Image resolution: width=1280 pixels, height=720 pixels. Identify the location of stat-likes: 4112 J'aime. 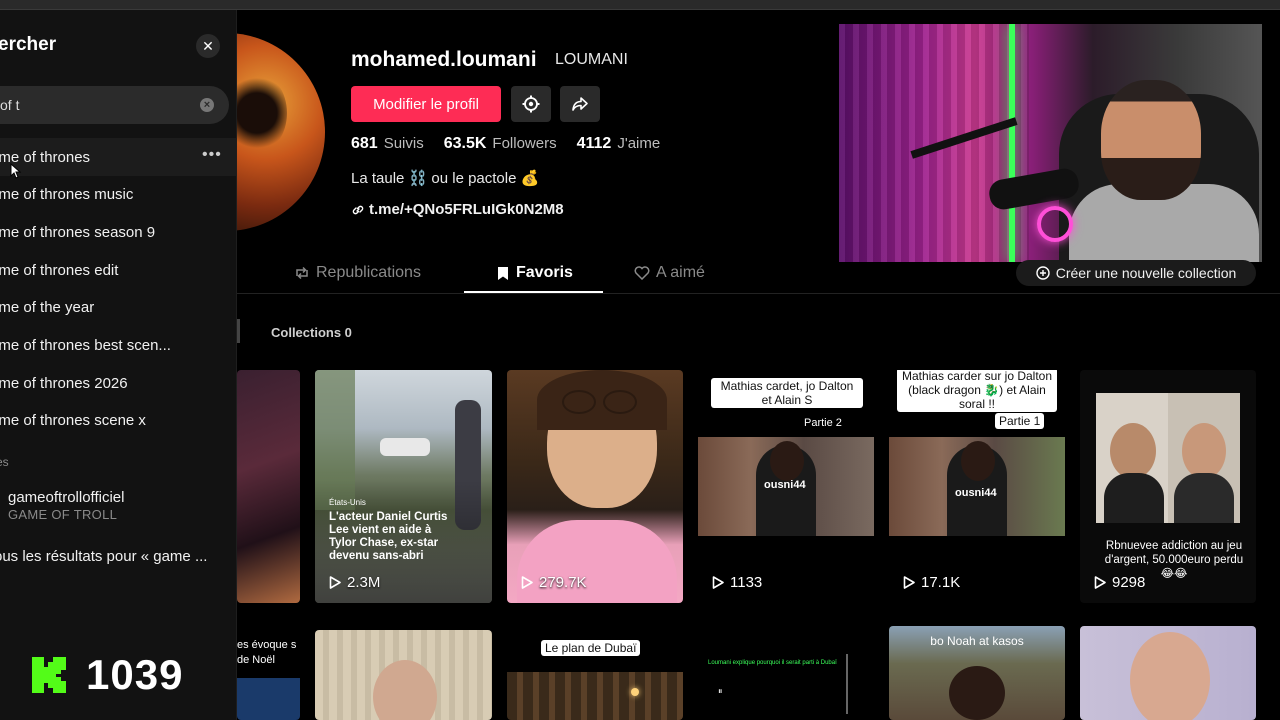
(618, 143).